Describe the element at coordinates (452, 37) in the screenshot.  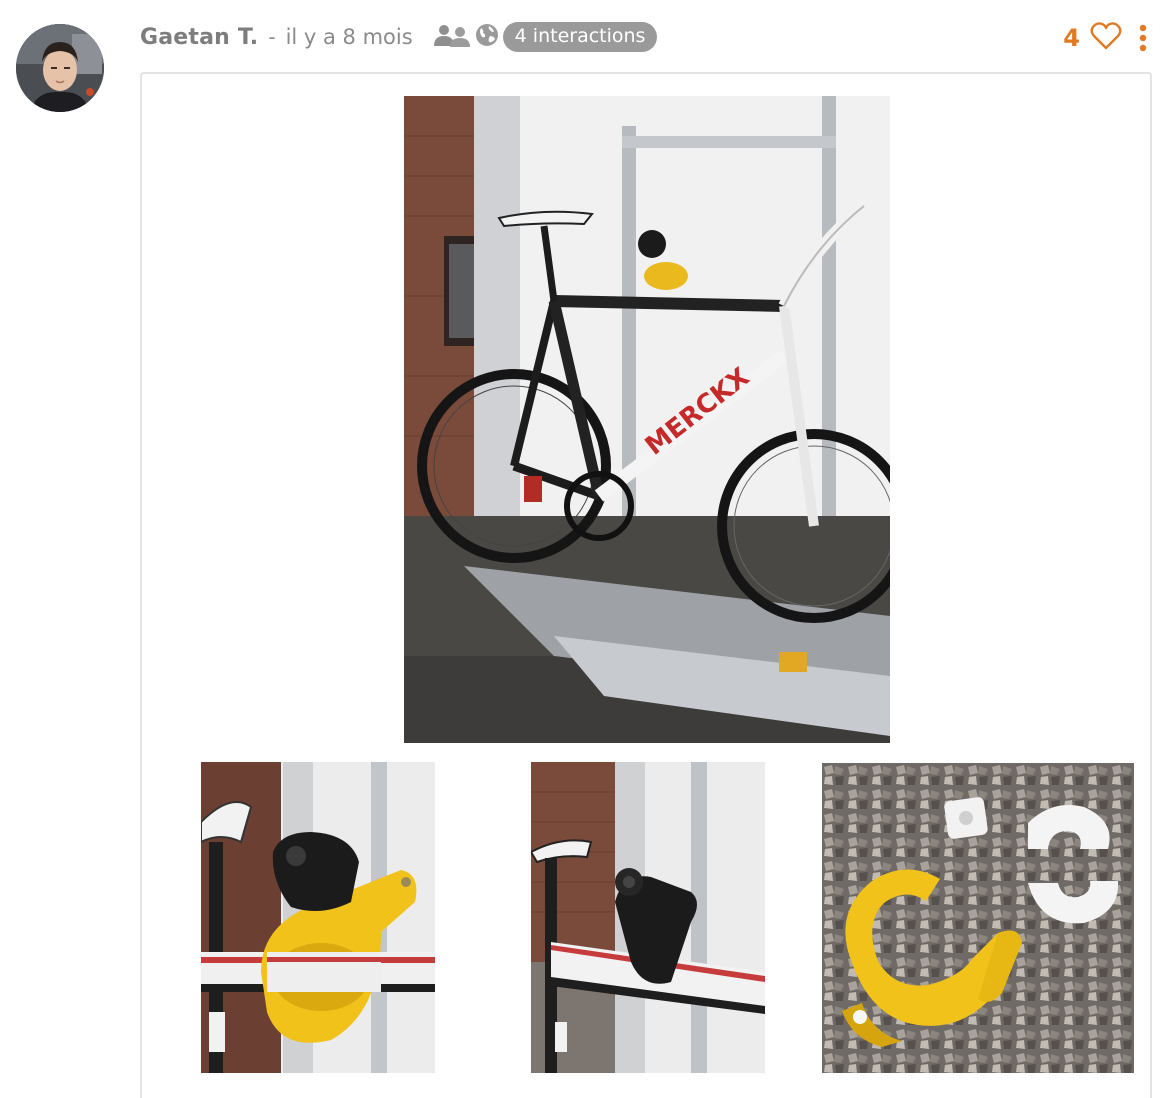
I see `group-icon` at that location.